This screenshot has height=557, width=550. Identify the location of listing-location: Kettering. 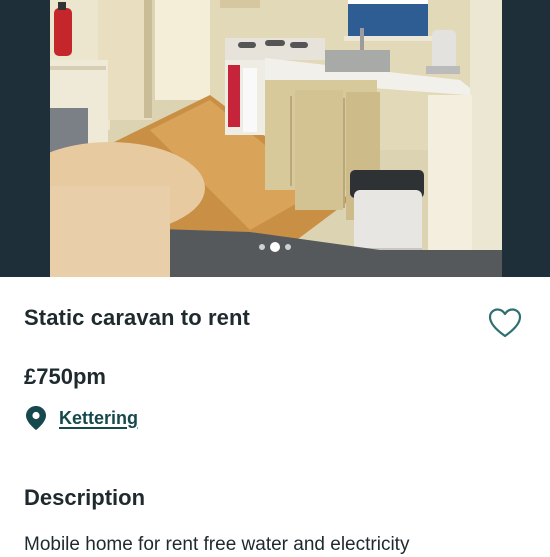
(82, 418).